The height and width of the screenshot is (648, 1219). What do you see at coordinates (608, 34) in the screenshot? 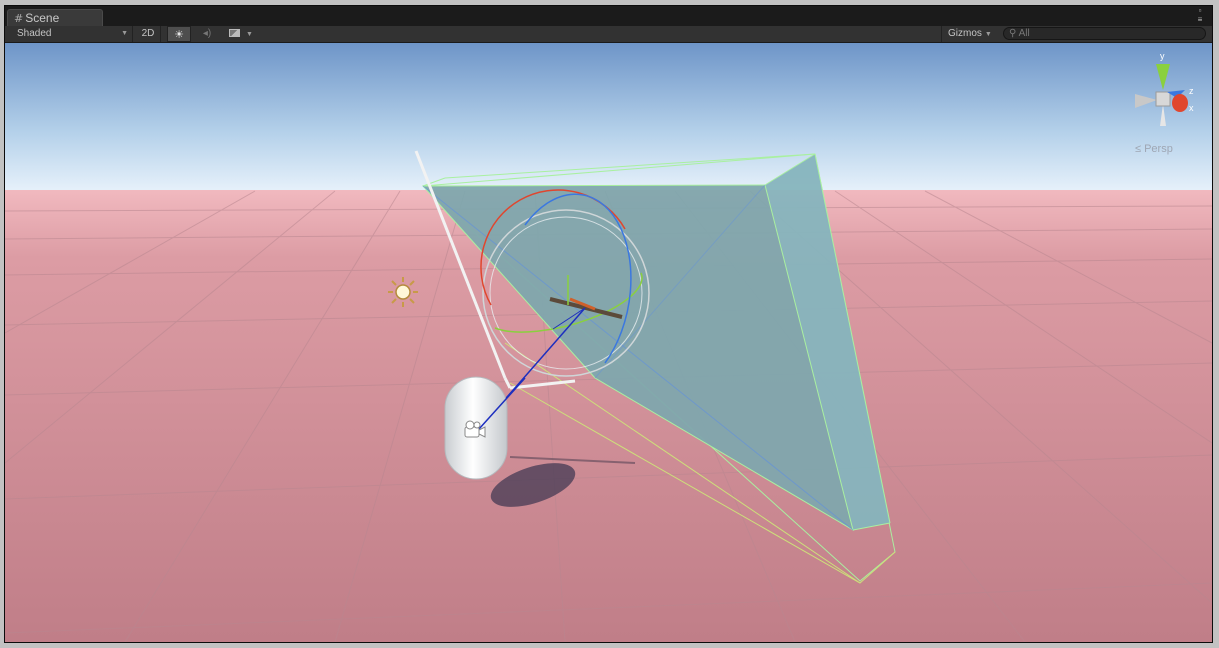
I see `scene-toolbar: Shaded ▼ 2D ☀ ◂) ▼ Gizmos ▼ ⚲ All` at bounding box center [608, 34].